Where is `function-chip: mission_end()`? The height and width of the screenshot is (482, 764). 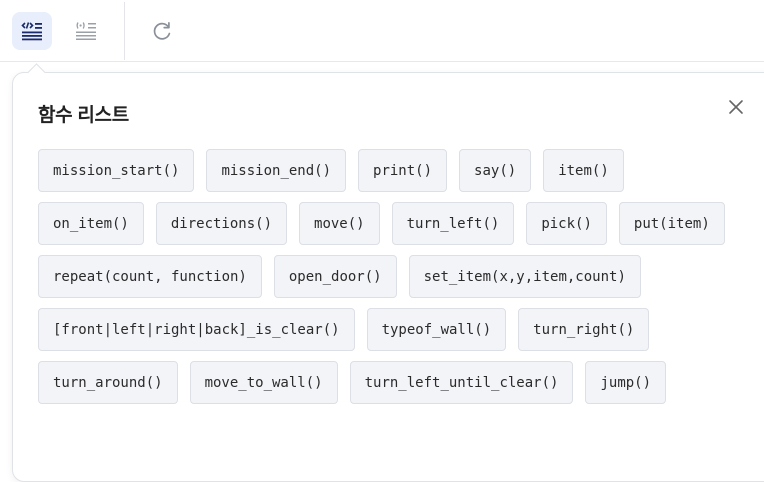
function-chip: mission_end() is located at coordinates (276, 170).